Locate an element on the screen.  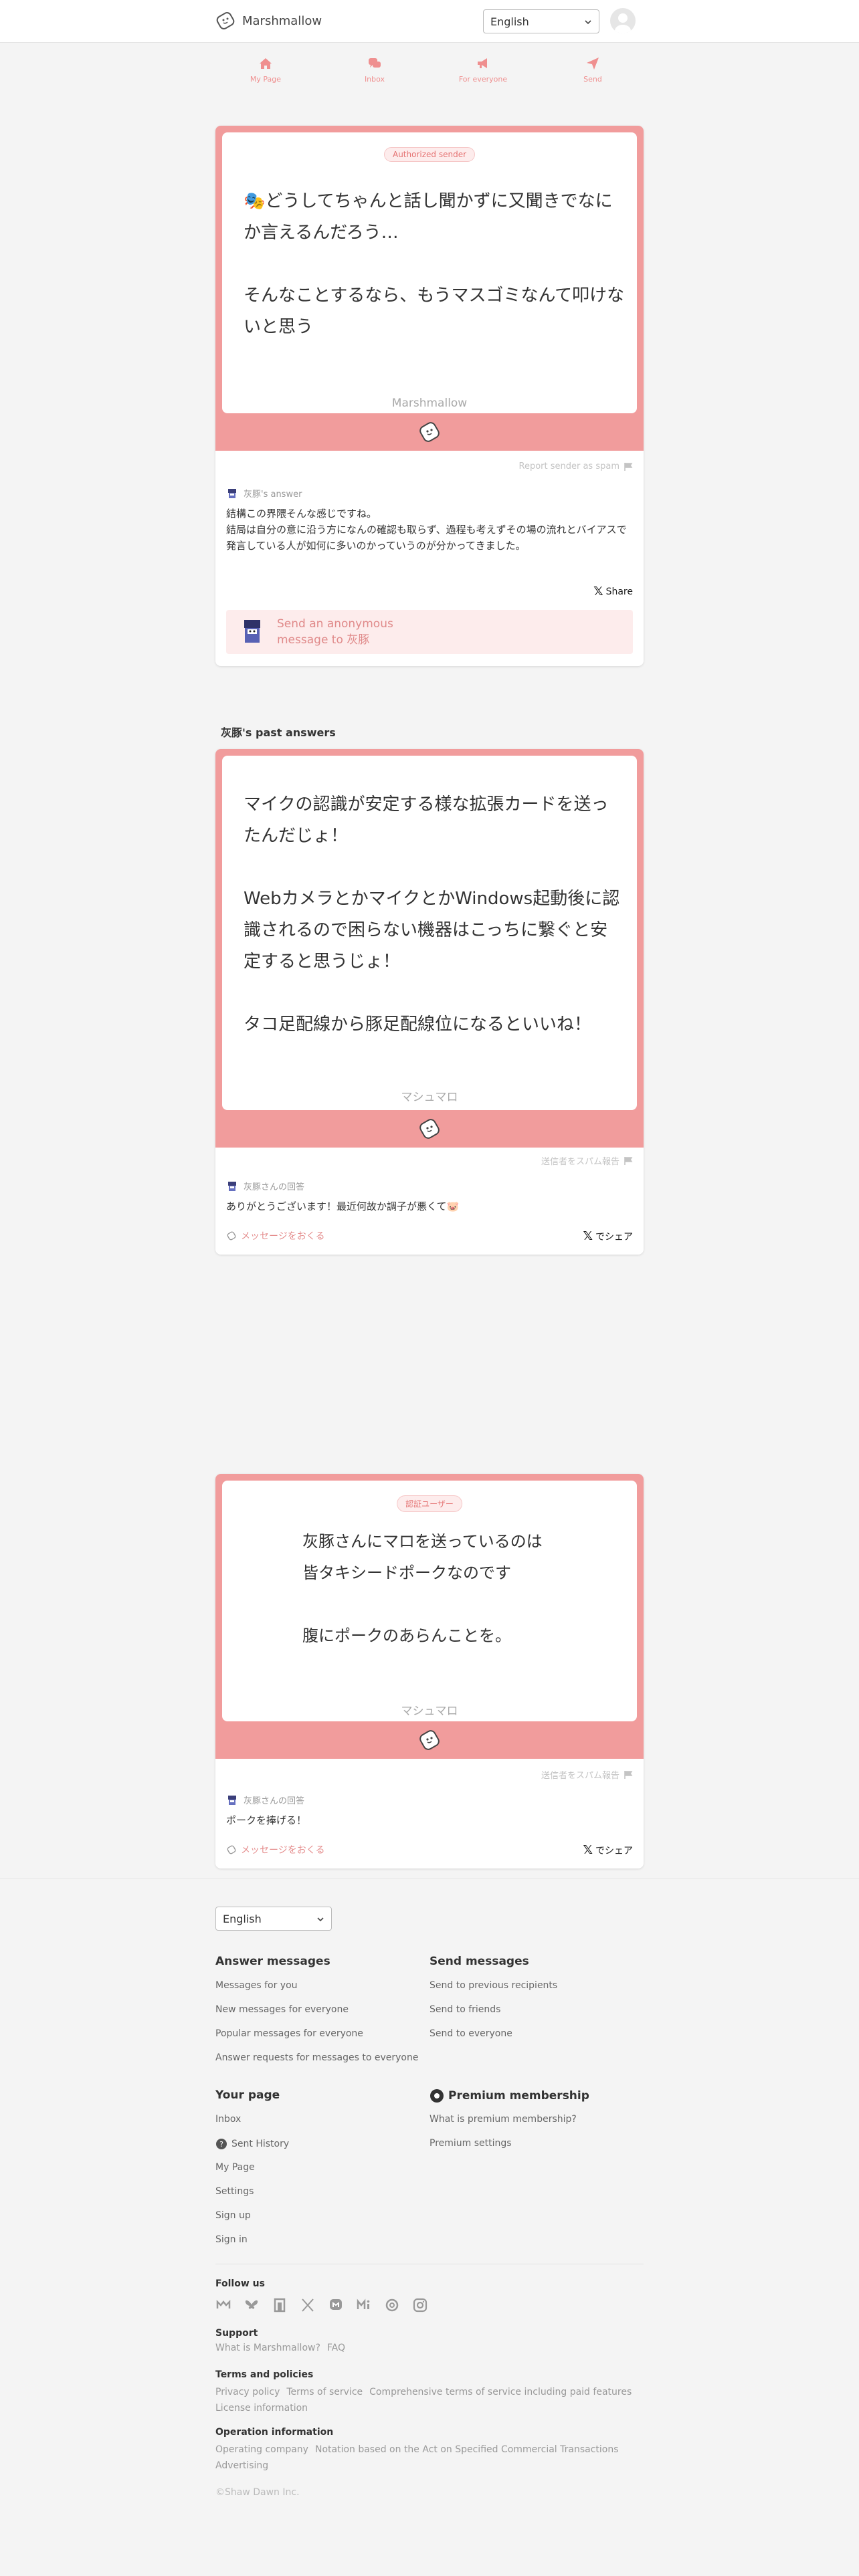
report-spam-link: Report sender as spam is located at coordinates (576, 466).